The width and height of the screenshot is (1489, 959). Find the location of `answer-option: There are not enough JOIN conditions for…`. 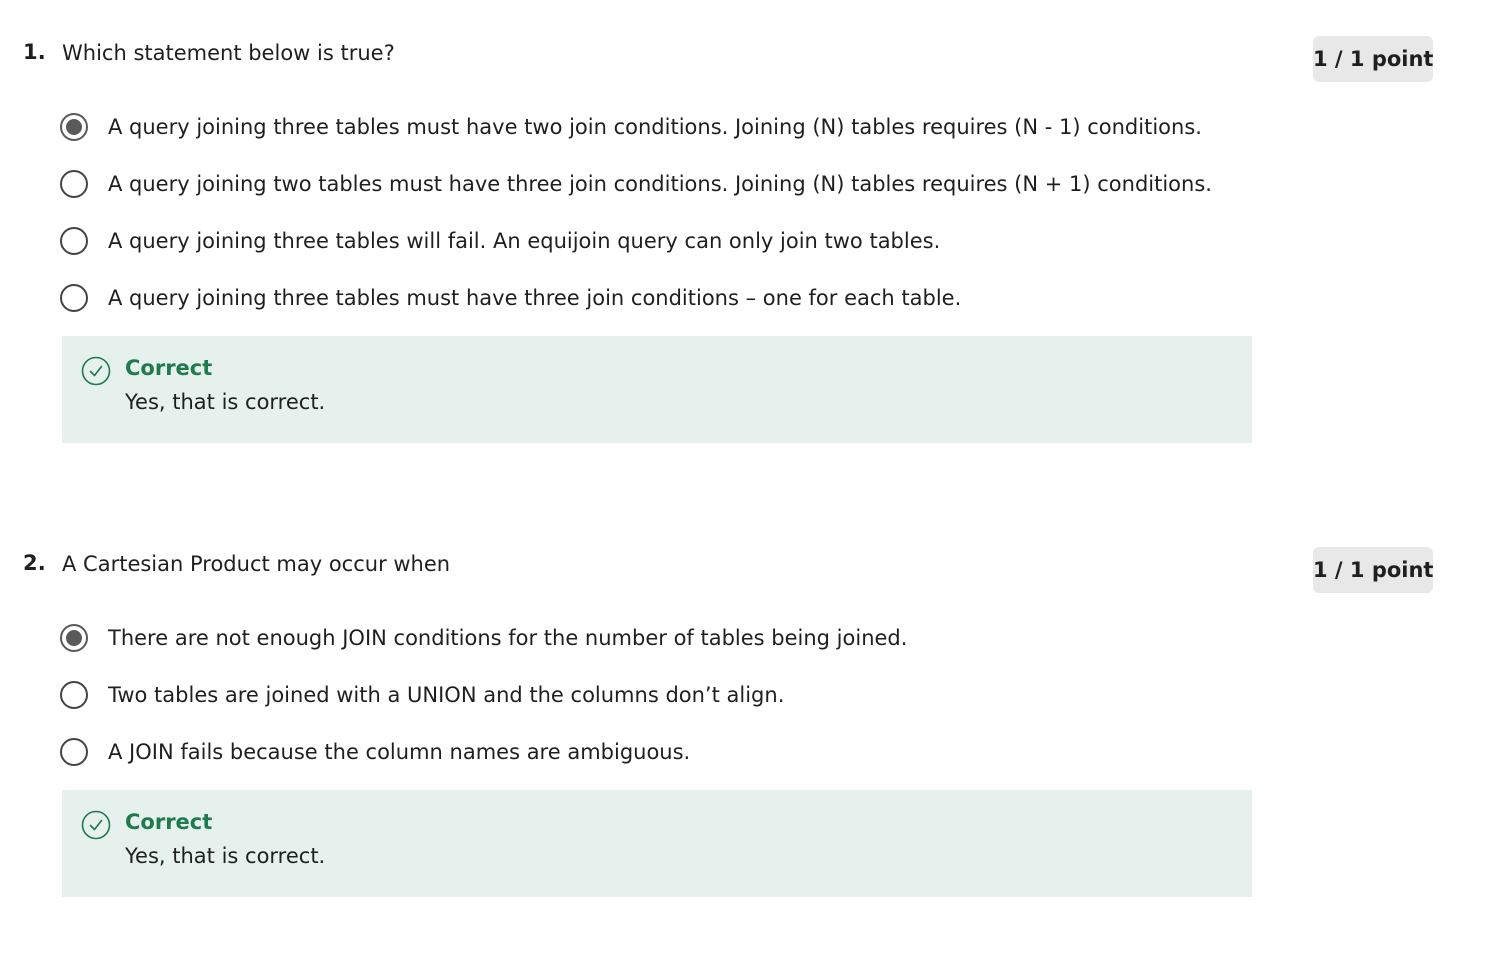

answer-option: There are not enough JOIN conditions for… is located at coordinates (483, 638).